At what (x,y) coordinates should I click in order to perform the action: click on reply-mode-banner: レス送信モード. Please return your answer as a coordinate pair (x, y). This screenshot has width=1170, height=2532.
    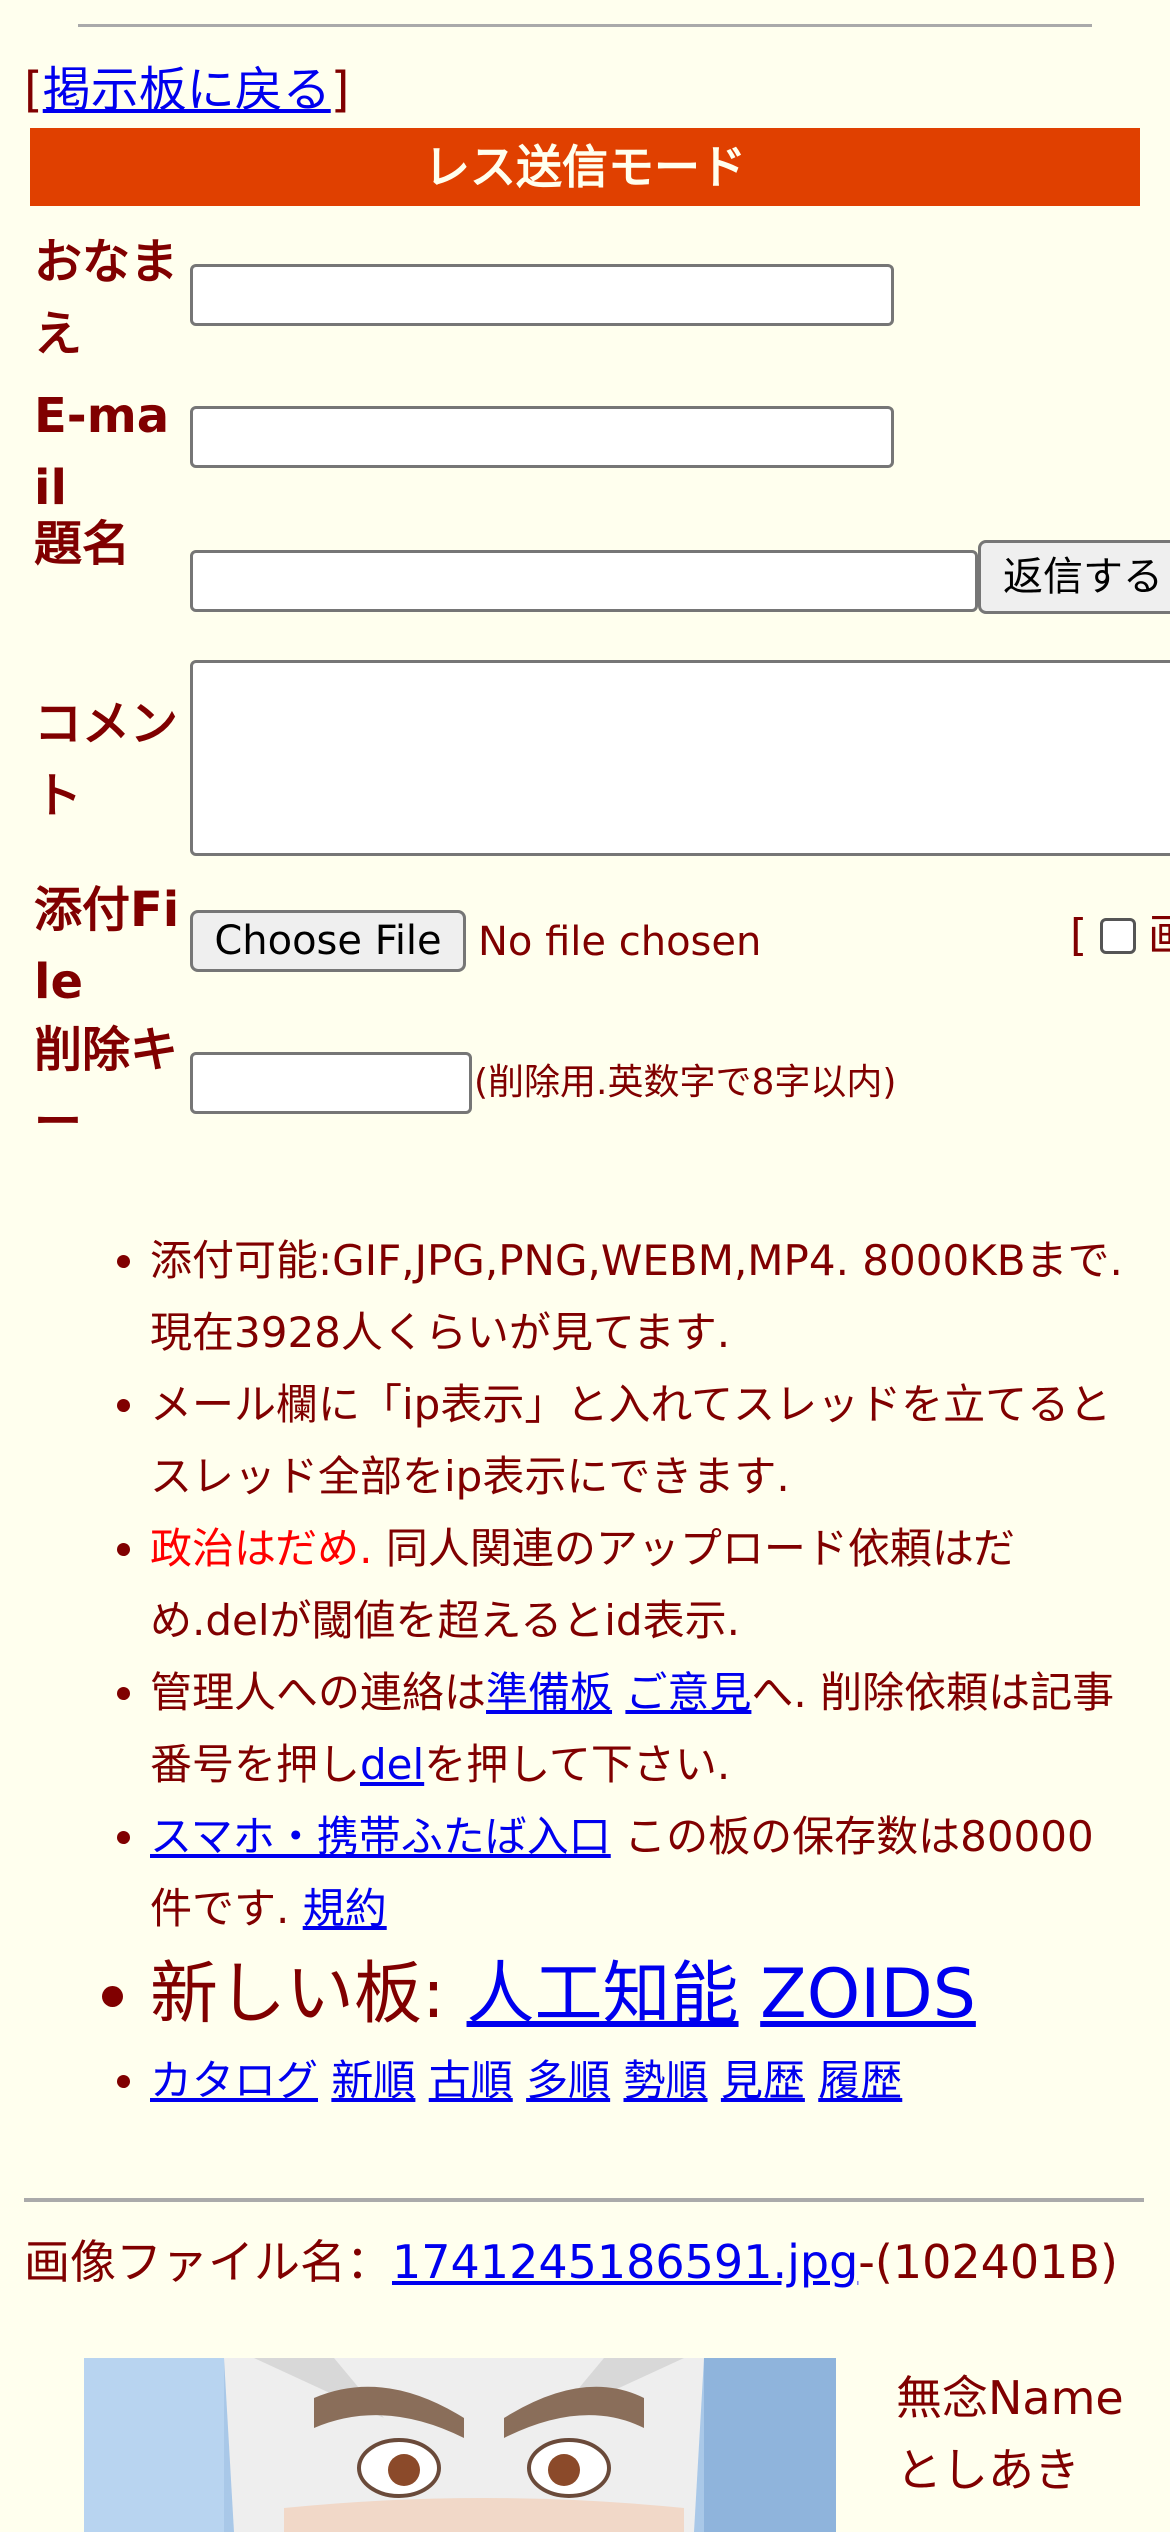
    Looking at the image, I should click on (585, 167).